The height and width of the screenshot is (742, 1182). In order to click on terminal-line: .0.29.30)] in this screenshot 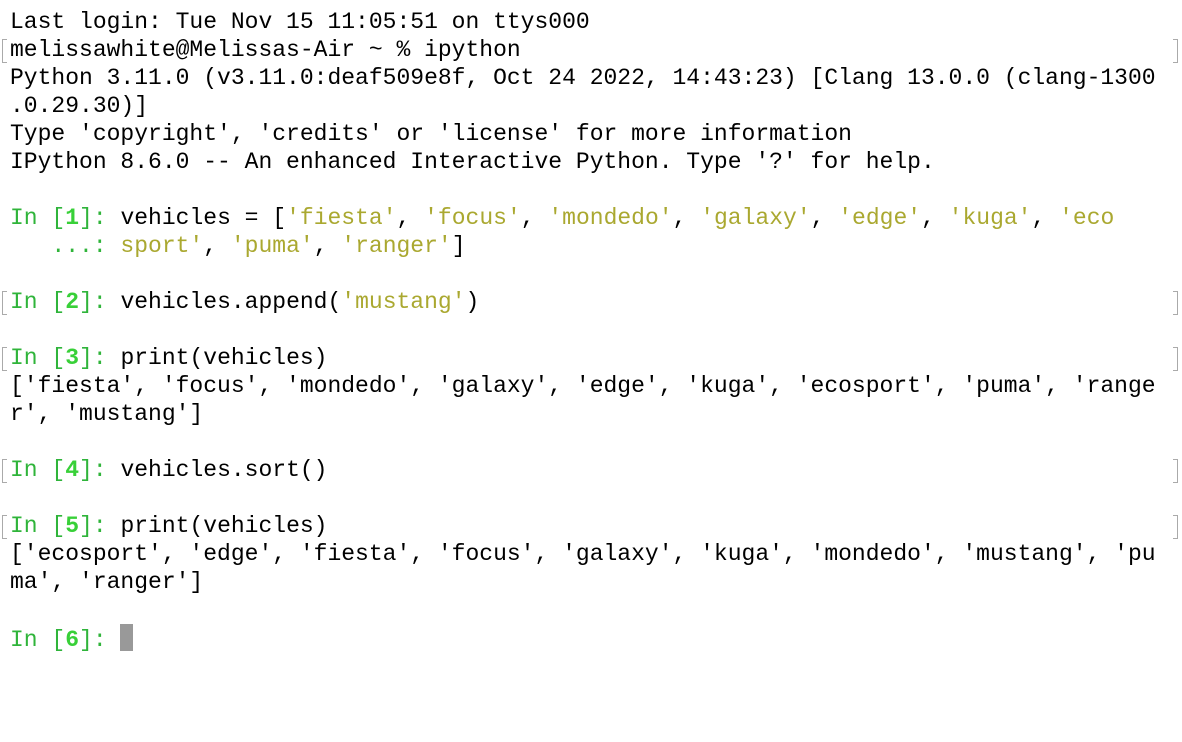, I will do `click(596, 106)`.